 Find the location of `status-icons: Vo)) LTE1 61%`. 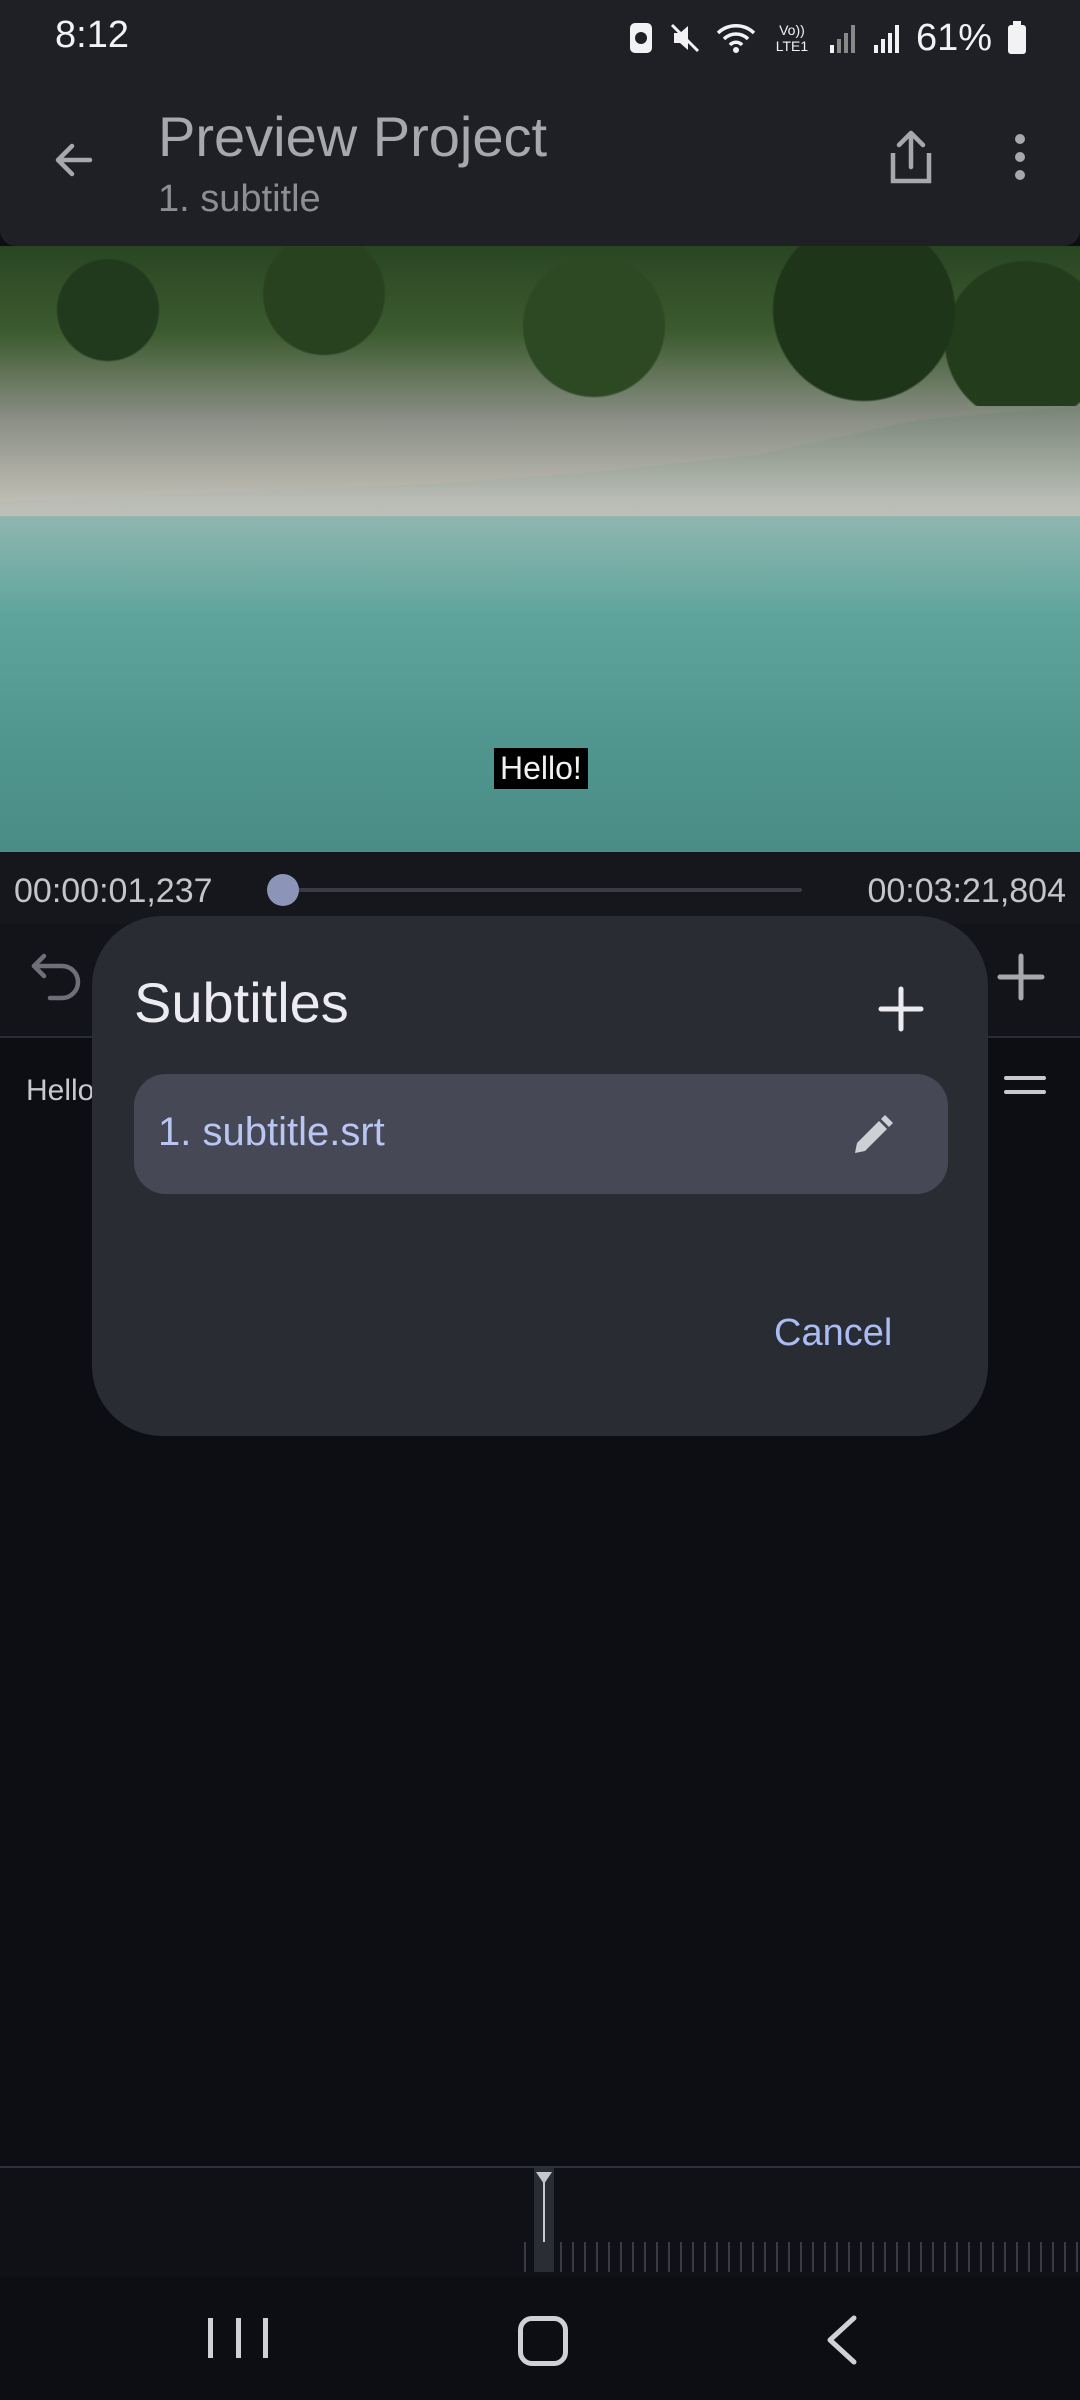

status-icons: Vo)) LTE1 61% is located at coordinates (828, 38).